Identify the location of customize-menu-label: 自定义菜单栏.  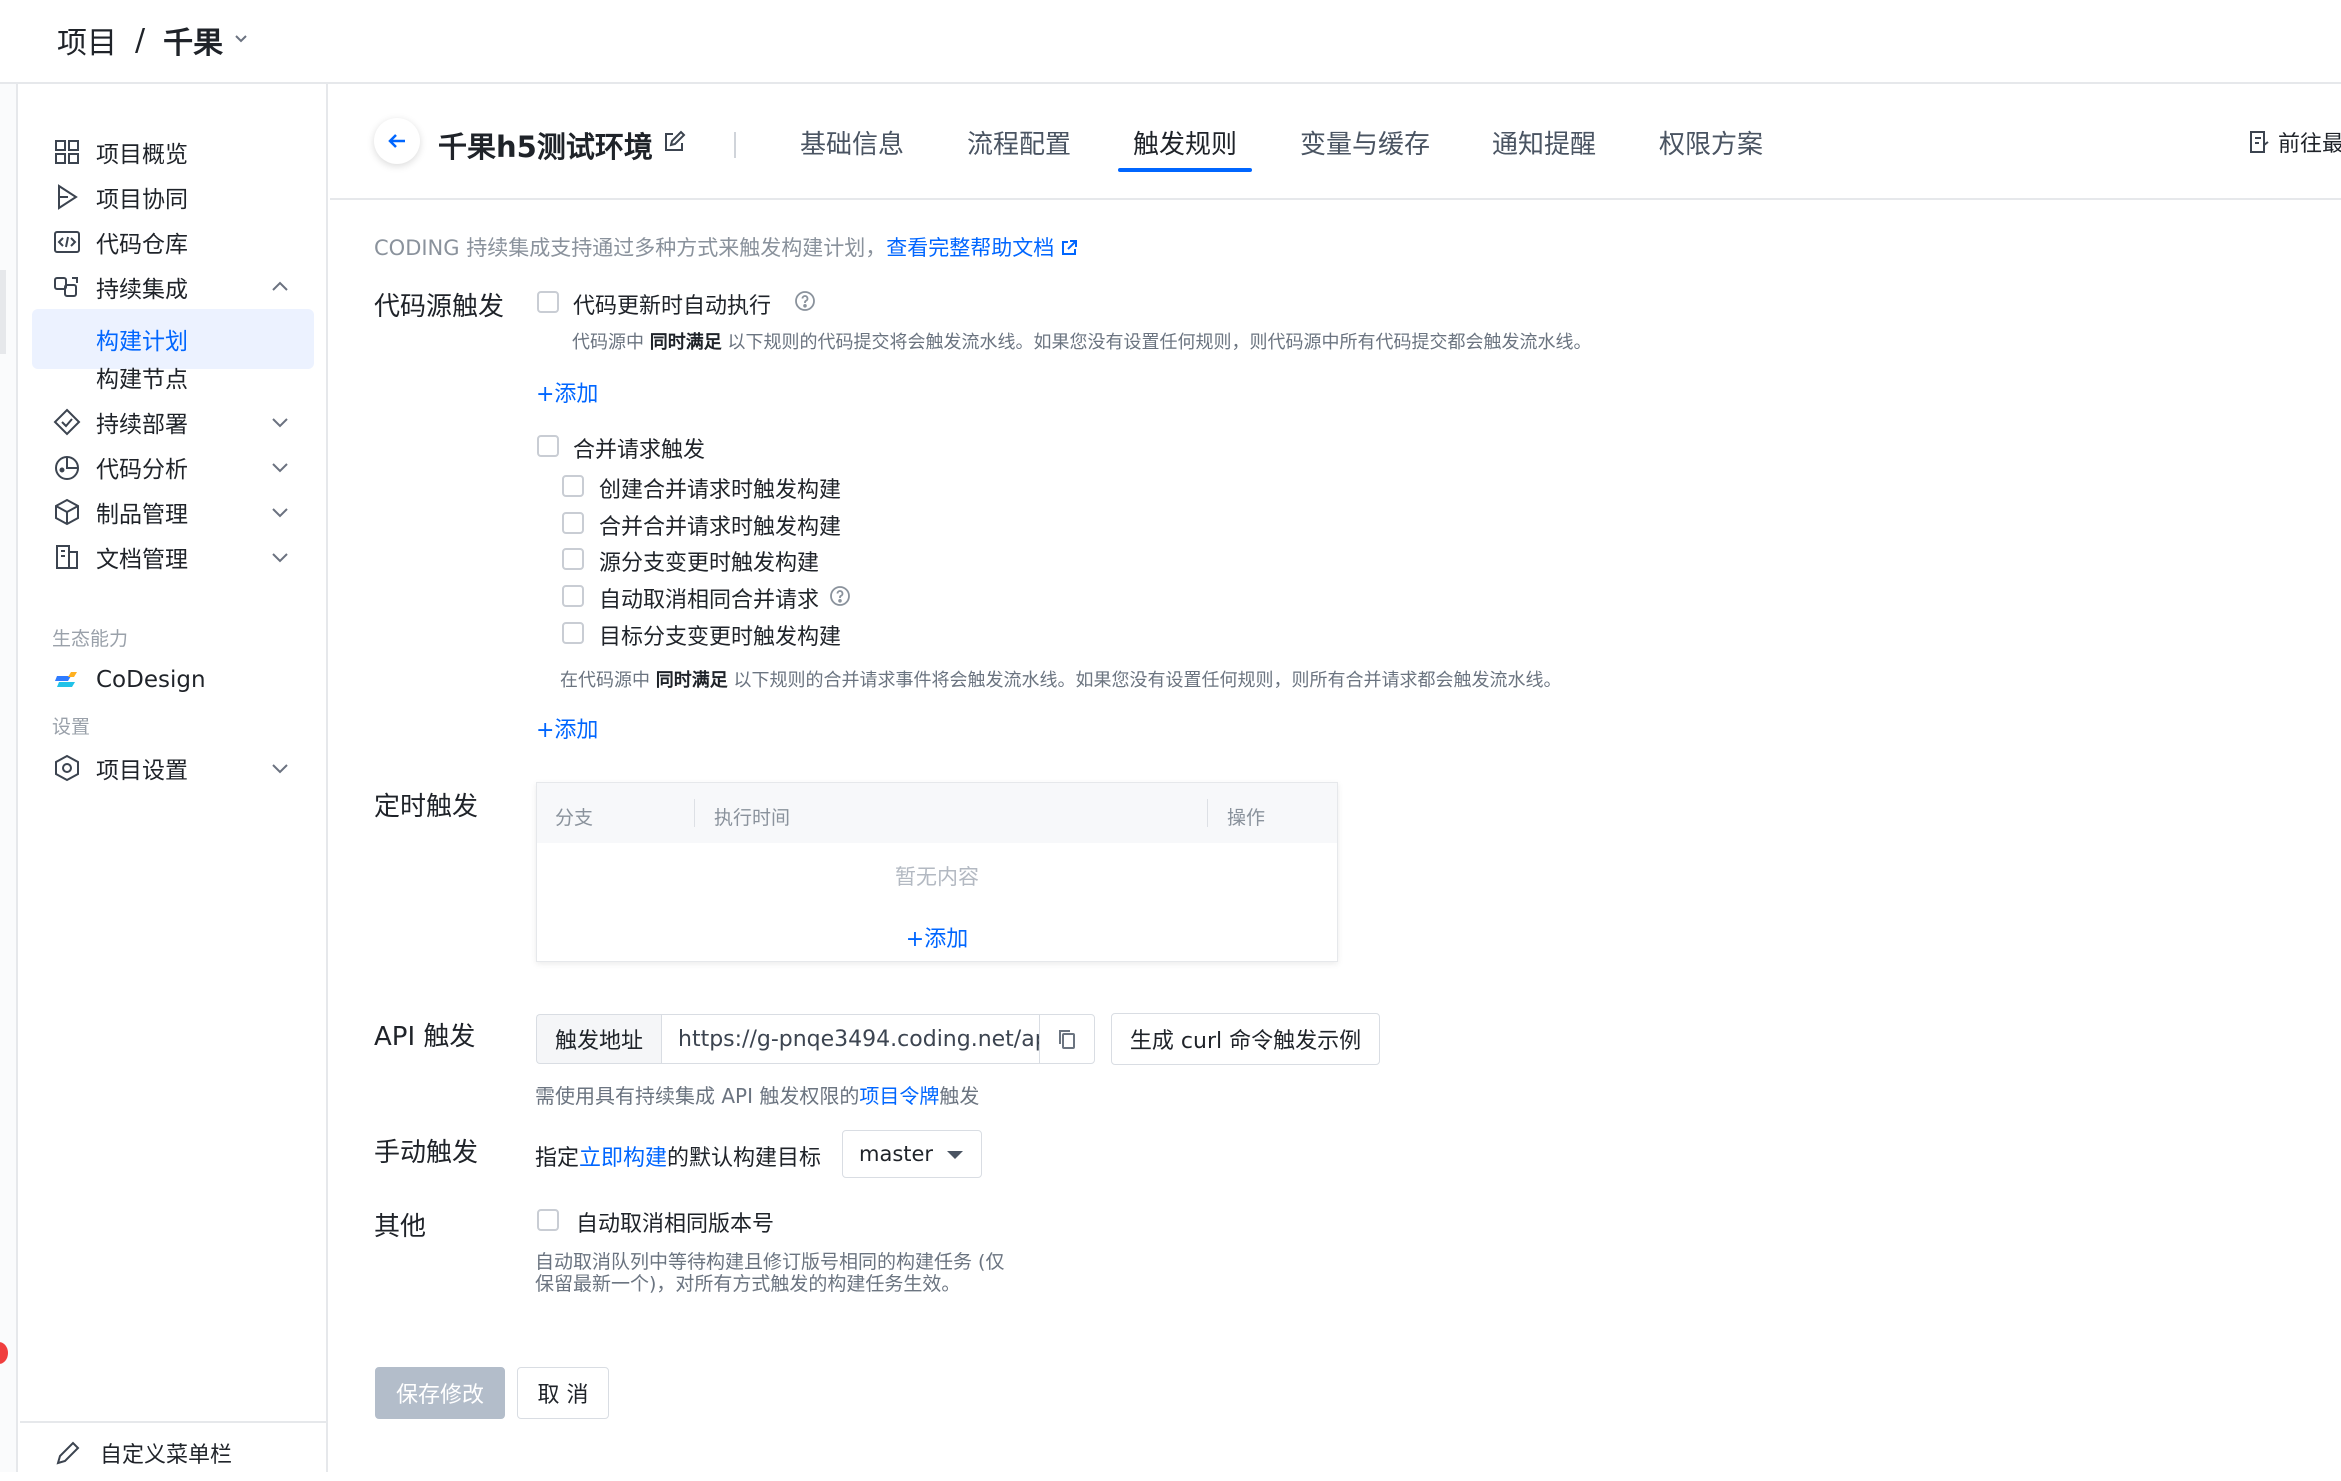
(166, 1455).